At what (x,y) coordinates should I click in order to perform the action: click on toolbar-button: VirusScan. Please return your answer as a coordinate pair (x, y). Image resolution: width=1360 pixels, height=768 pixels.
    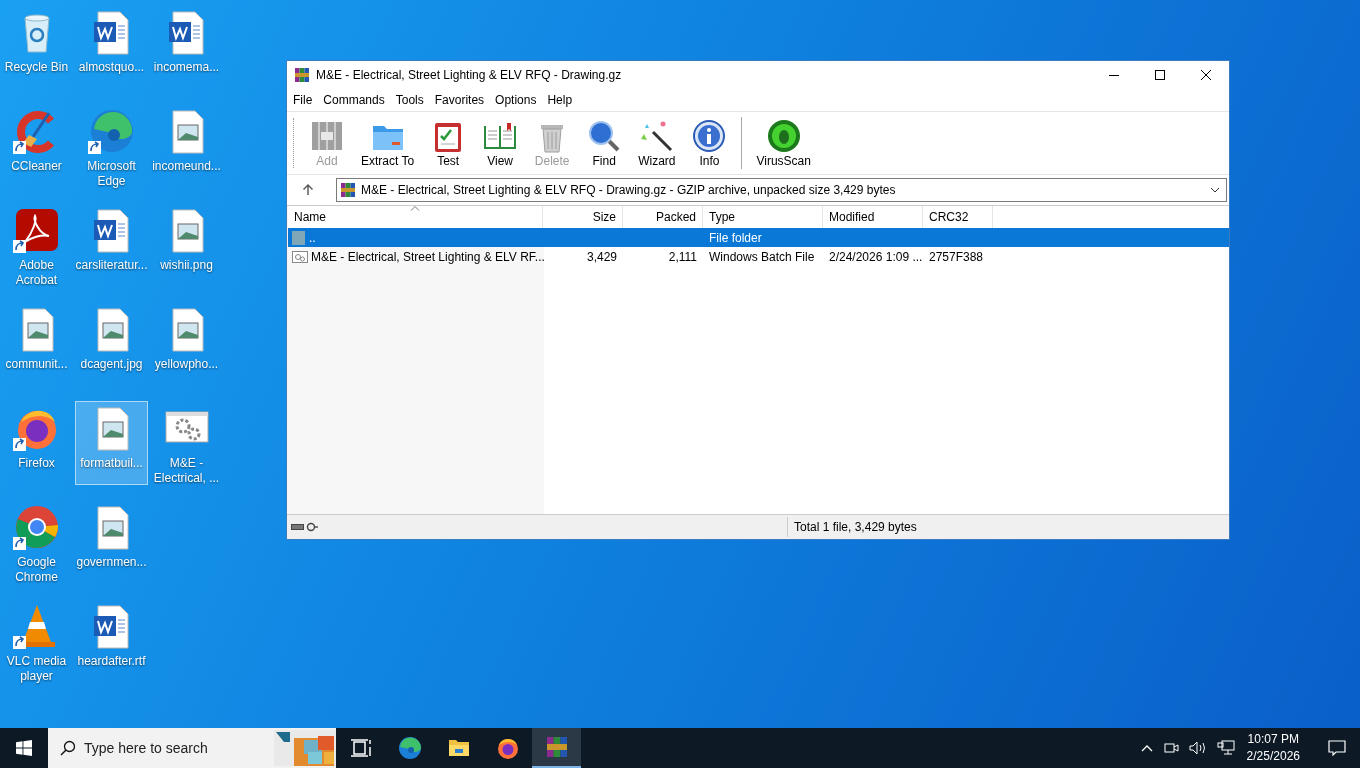
    Looking at the image, I should click on (783, 143).